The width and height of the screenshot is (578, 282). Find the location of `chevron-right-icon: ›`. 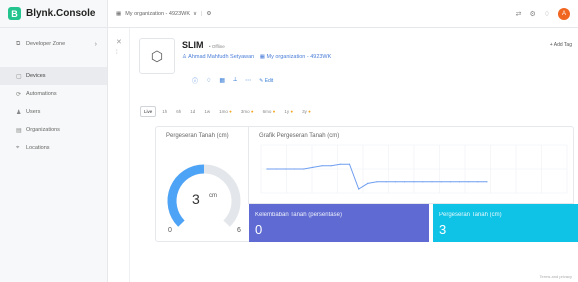

chevron-right-icon: › is located at coordinates (95, 44).